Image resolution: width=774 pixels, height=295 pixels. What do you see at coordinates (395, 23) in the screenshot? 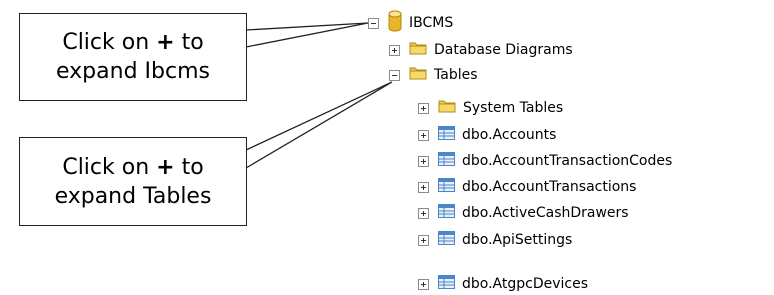
I see `database-icon` at bounding box center [395, 23].